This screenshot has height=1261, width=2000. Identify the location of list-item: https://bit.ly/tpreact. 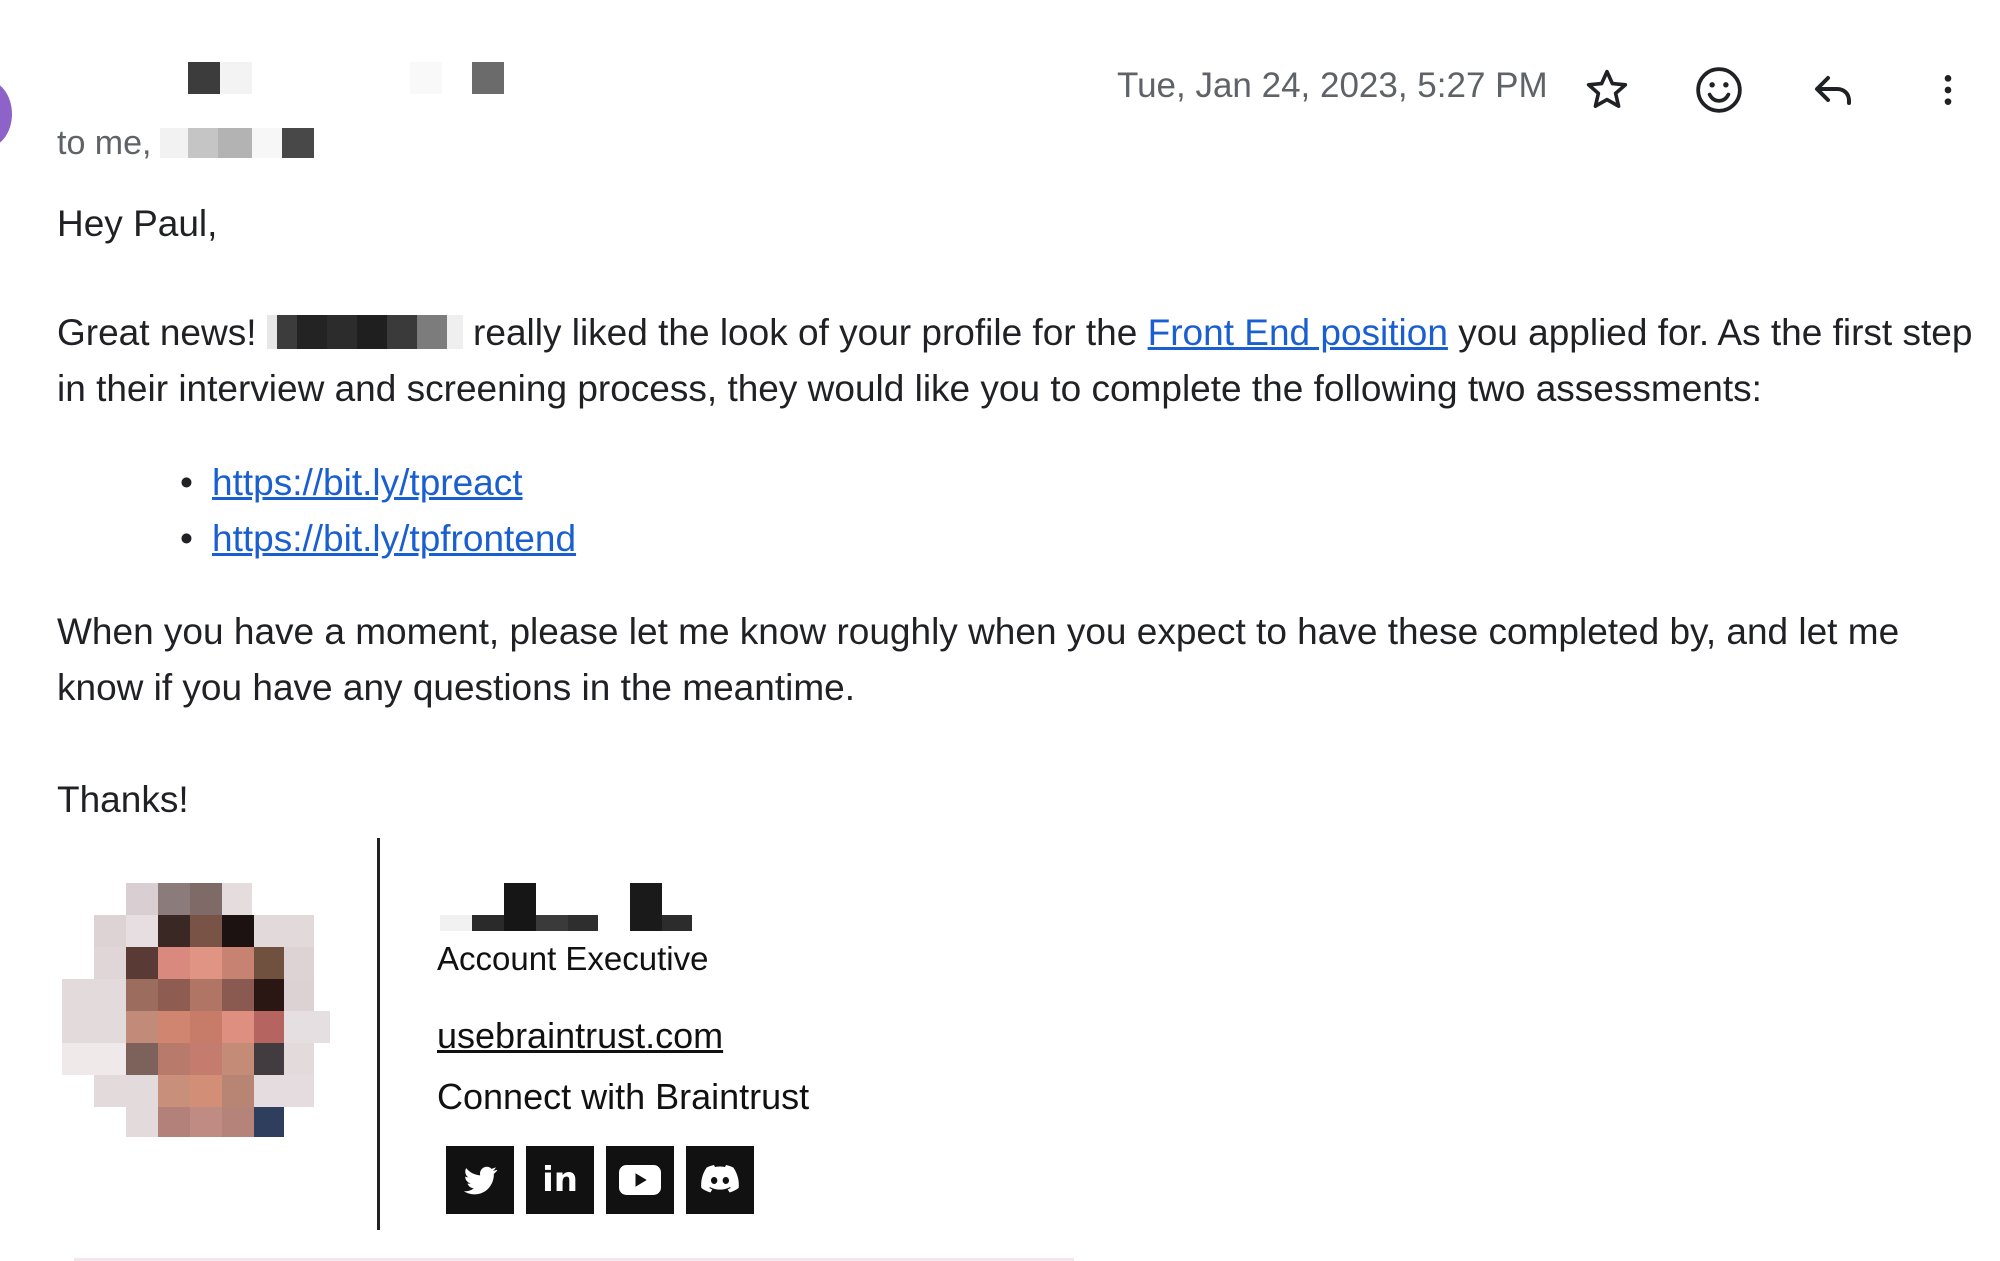
(378, 483).